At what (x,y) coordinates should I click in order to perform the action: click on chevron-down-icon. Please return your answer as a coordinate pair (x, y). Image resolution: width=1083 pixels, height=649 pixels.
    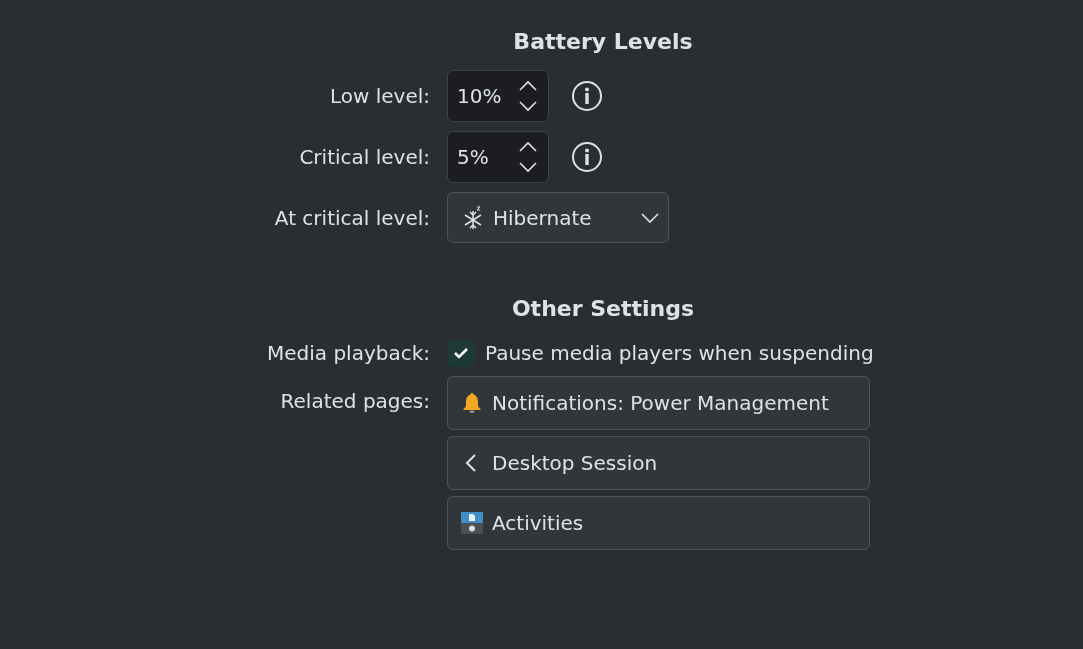
    Looking at the image, I should click on (650, 217).